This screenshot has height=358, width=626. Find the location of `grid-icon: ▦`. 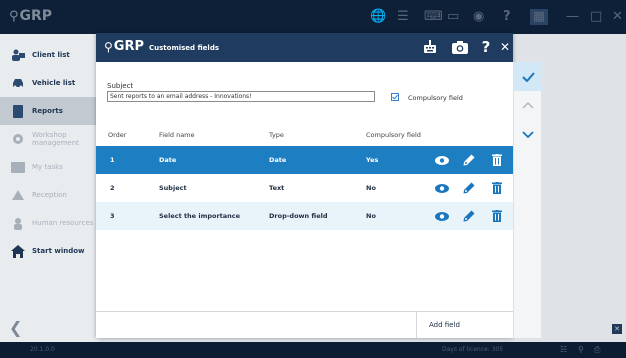

grid-icon: ▦ is located at coordinates (539, 17).